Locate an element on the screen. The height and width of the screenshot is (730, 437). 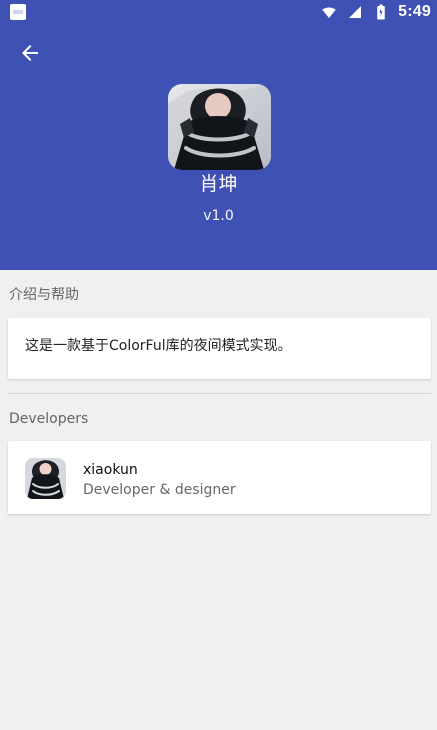
section-divider is located at coordinates (219, 393).